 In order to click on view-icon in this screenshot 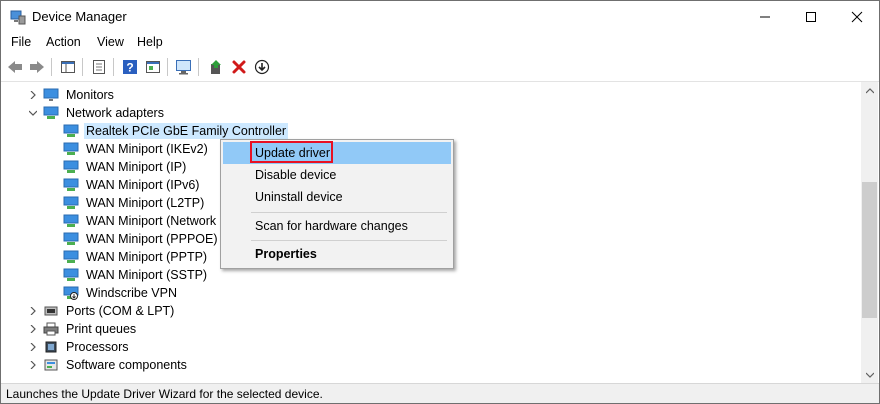, I will do `click(153, 67)`.